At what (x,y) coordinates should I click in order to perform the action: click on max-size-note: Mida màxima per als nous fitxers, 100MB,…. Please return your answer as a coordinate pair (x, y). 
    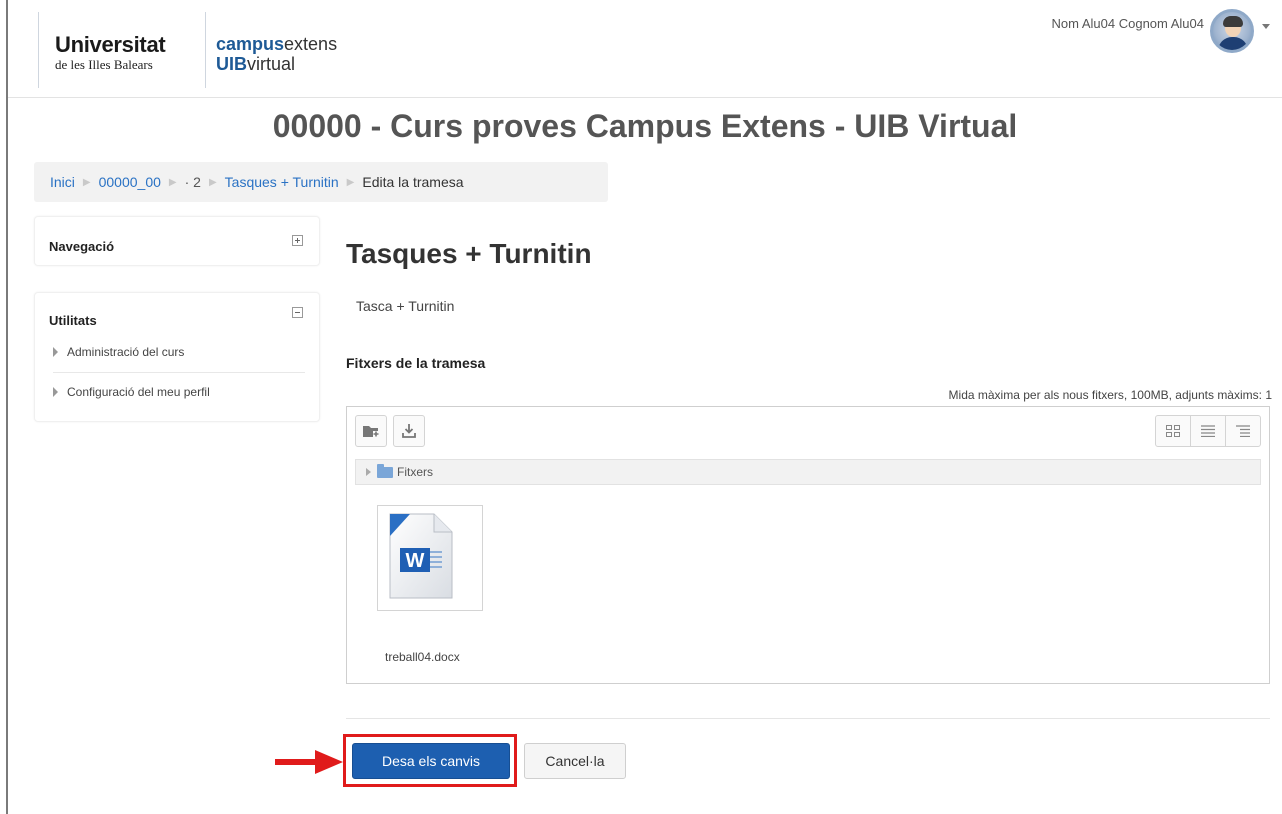
    Looking at the image, I should click on (1110, 395).